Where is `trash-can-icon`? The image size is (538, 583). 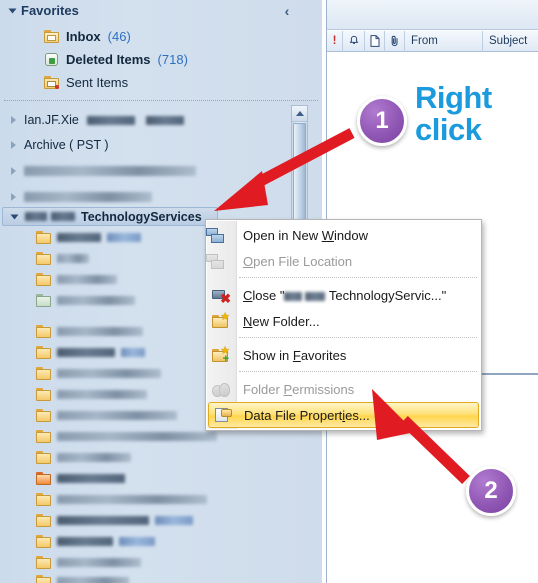 trash-can-icon is located at coordinates (51, 59).